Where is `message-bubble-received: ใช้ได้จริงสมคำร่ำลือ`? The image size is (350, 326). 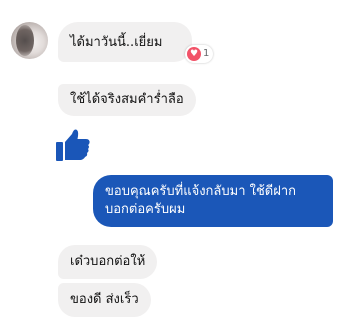
message-bubble-received: ใช้ได้จริงสมคำร่ำลือ is located at coordinates (127, 100).